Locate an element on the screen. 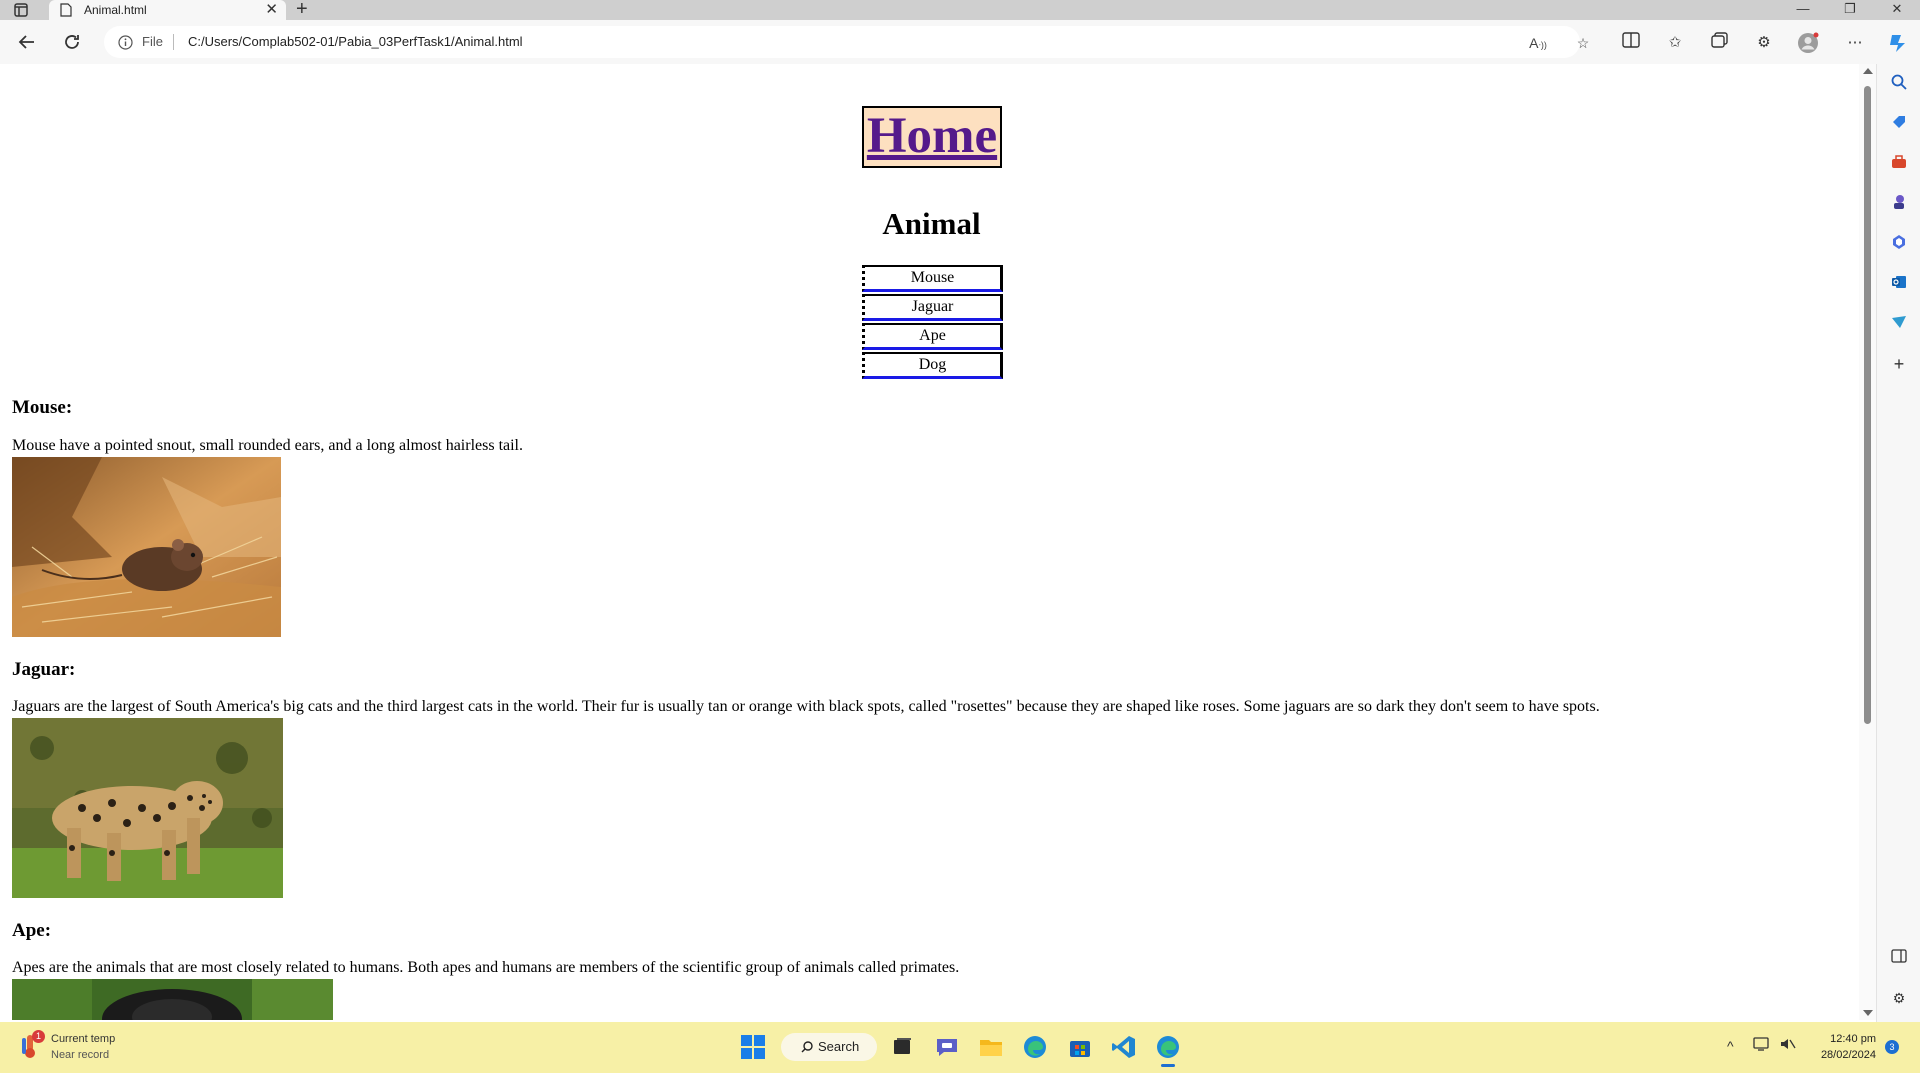  close-window-icon: ✕ is located at coordinates (1897, 10).